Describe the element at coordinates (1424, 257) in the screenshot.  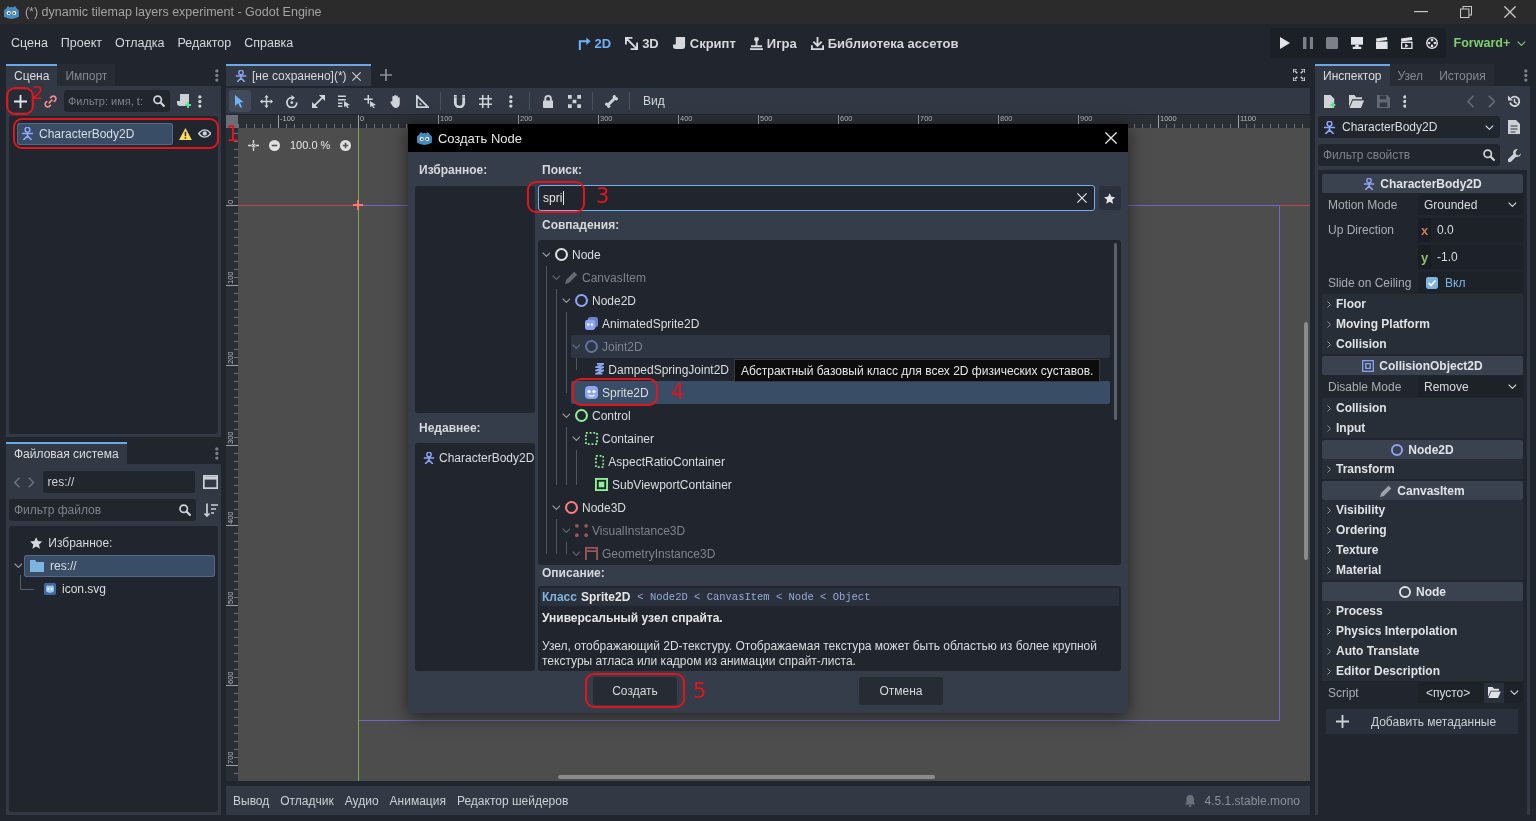
I see `axis-label: y` at that location.